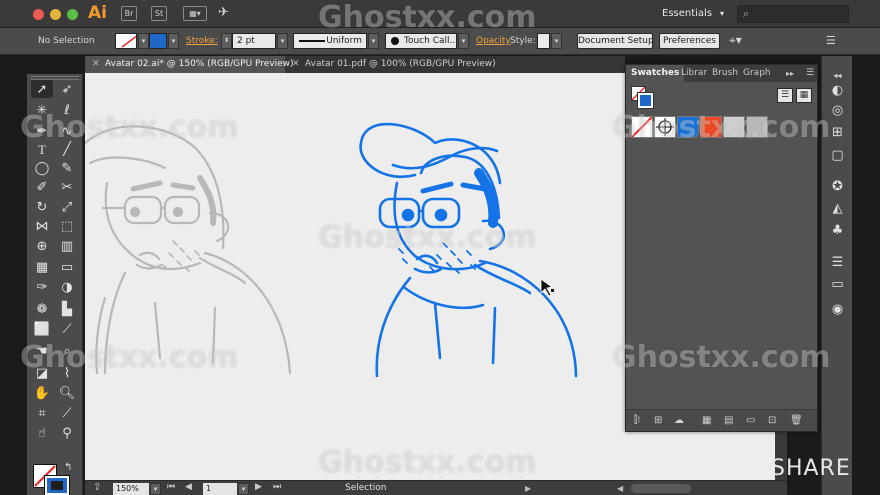 The width and height of the screenshot is (880, 495). What do you see at coordinates (67, 246) in the screenshot?
I see `perspective-grid-icon: ▥` at bounding box center [67, 246].